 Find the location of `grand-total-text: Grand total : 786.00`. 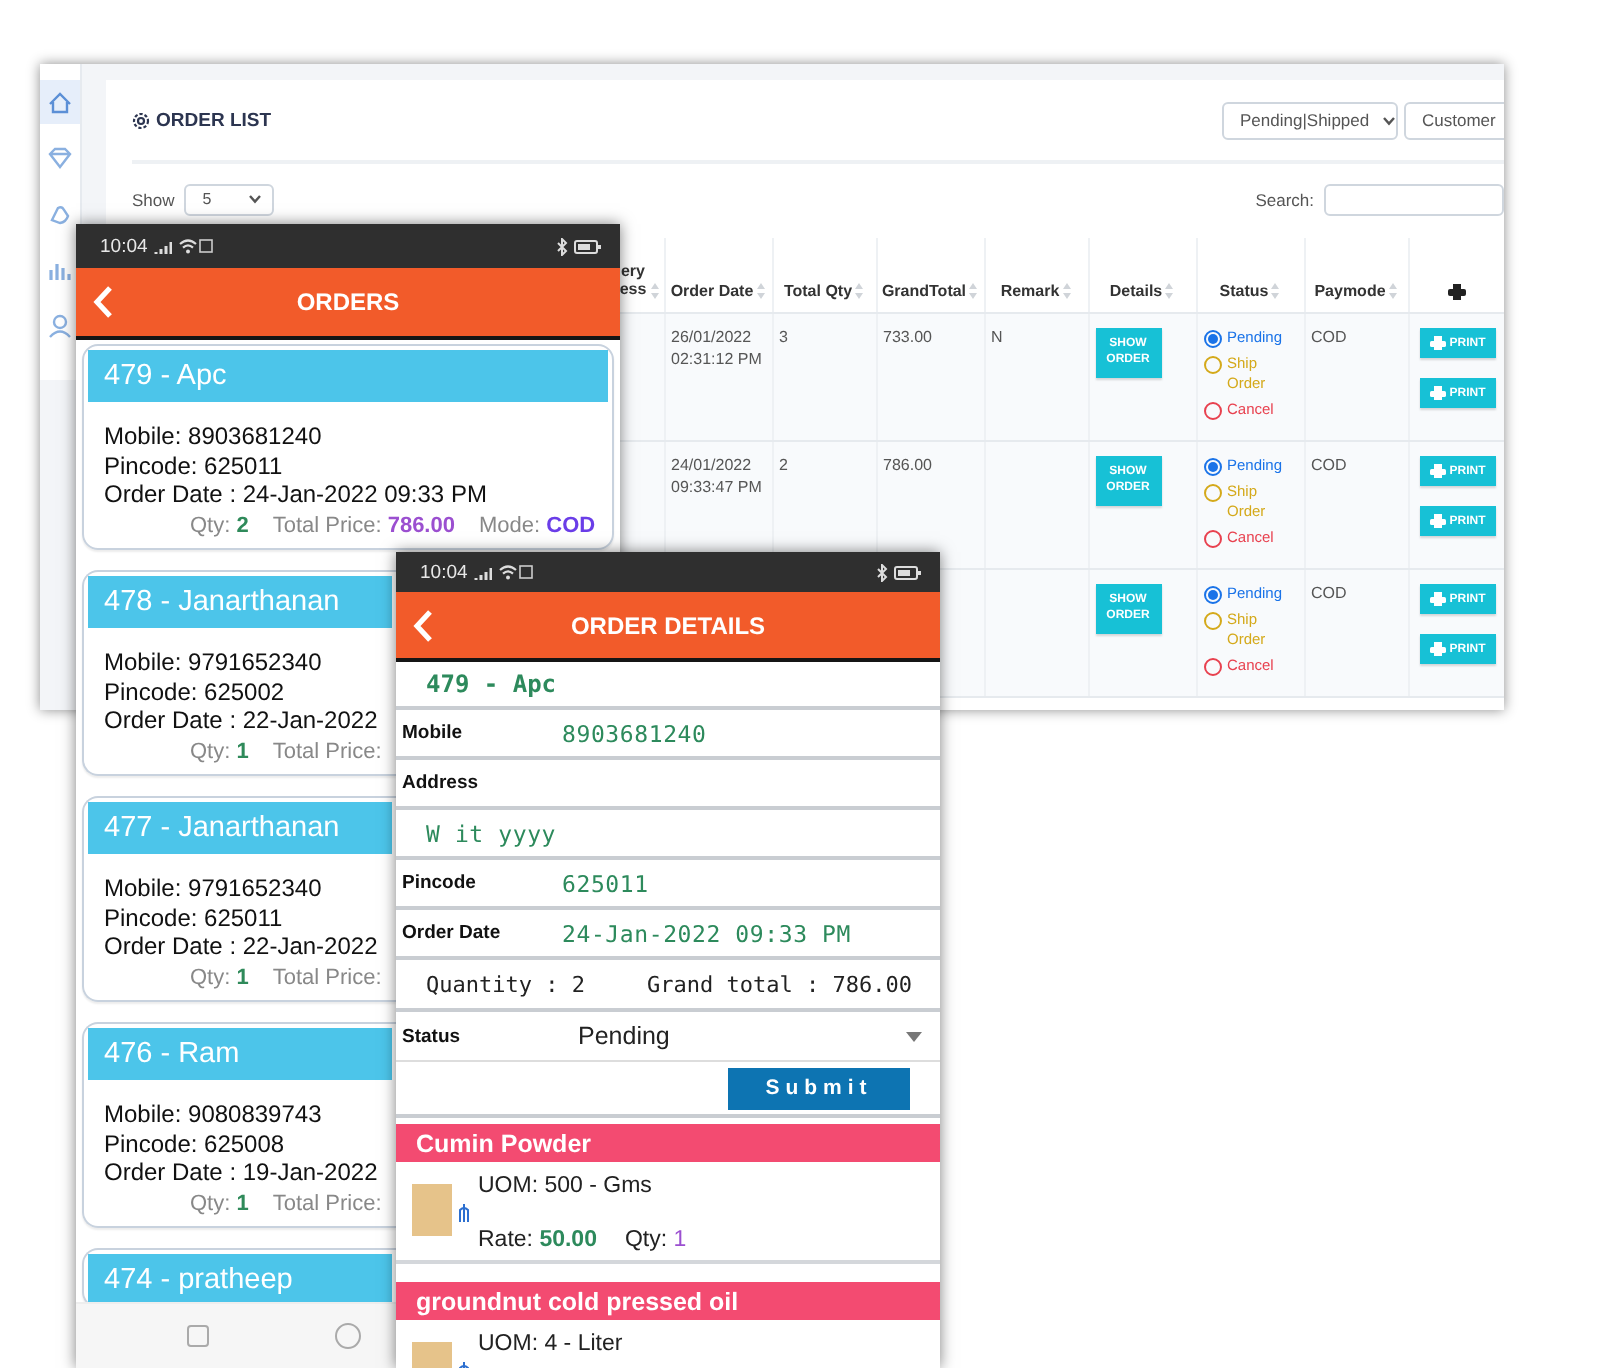

grand-total-text: Grand total : 786.00 is located at coordinates (779, 984).